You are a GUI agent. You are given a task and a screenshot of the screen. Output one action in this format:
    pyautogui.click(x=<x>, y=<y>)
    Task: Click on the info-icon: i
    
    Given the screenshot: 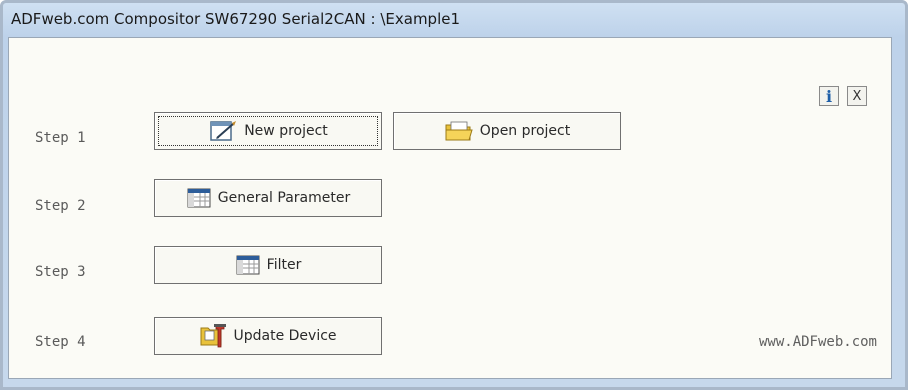 What is the action you would take?
    pyautogui.click(x=829, y=96)
    